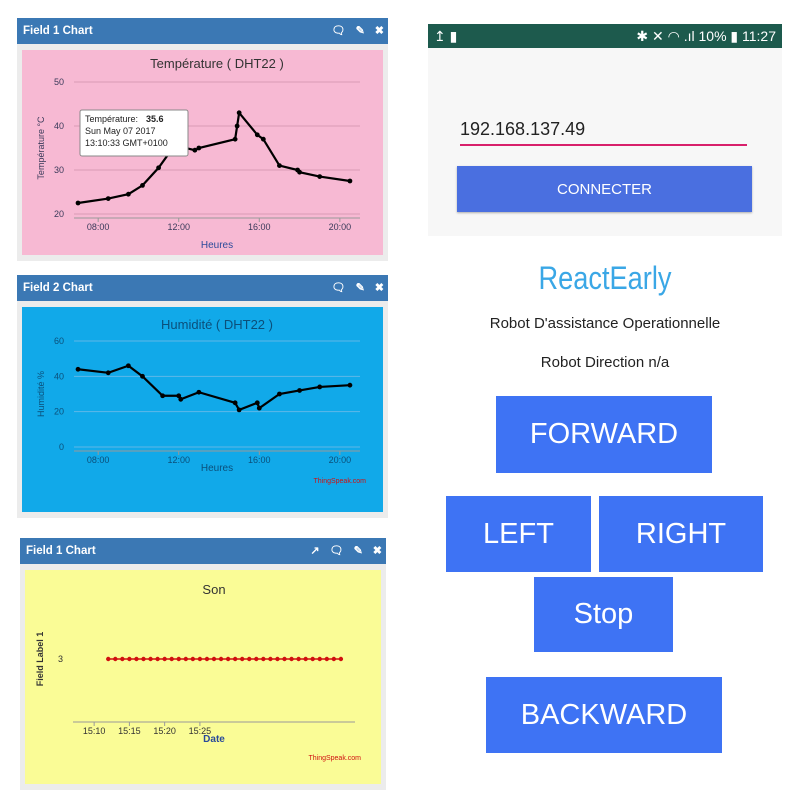 The image size is (800, 800). I want to click on tooltip-time: 13:10:33 GMT+0100, so click(126, 143).